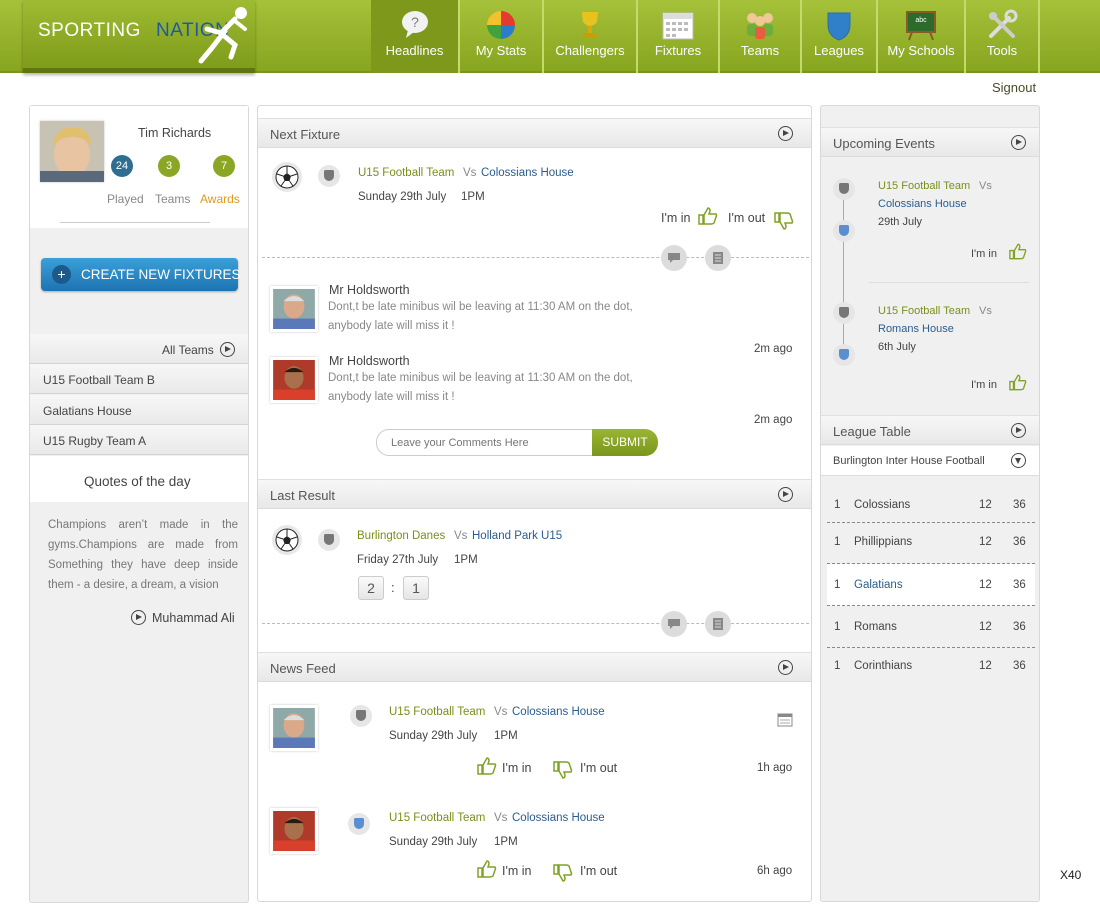 The image size is (1100, 920). I want to click on nav-leagues: Leagues, so click(840, 36).